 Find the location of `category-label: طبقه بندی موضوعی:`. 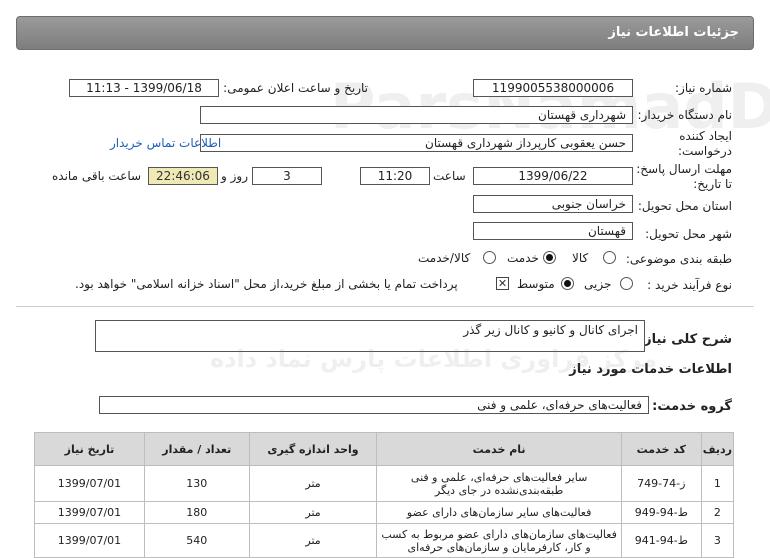

category-label: طبقه بندی موضوعی: is located at coordinates (678, 259).